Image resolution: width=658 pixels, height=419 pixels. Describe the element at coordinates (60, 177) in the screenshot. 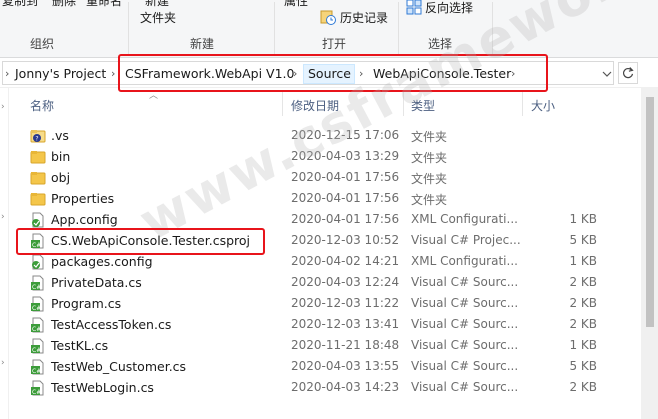

I see `file-name: obj` at that location.